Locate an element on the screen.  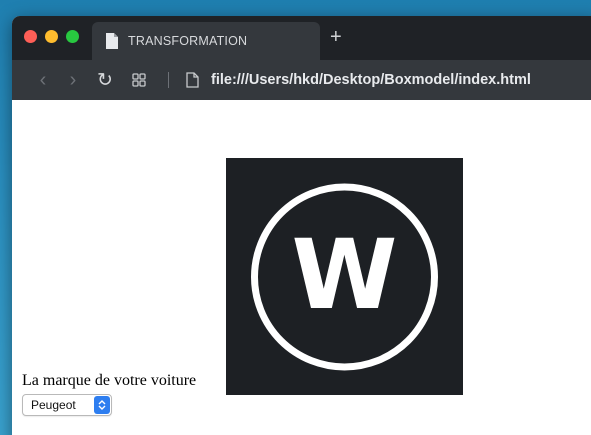
zoom-window-button is located at coordinates (72, 36).